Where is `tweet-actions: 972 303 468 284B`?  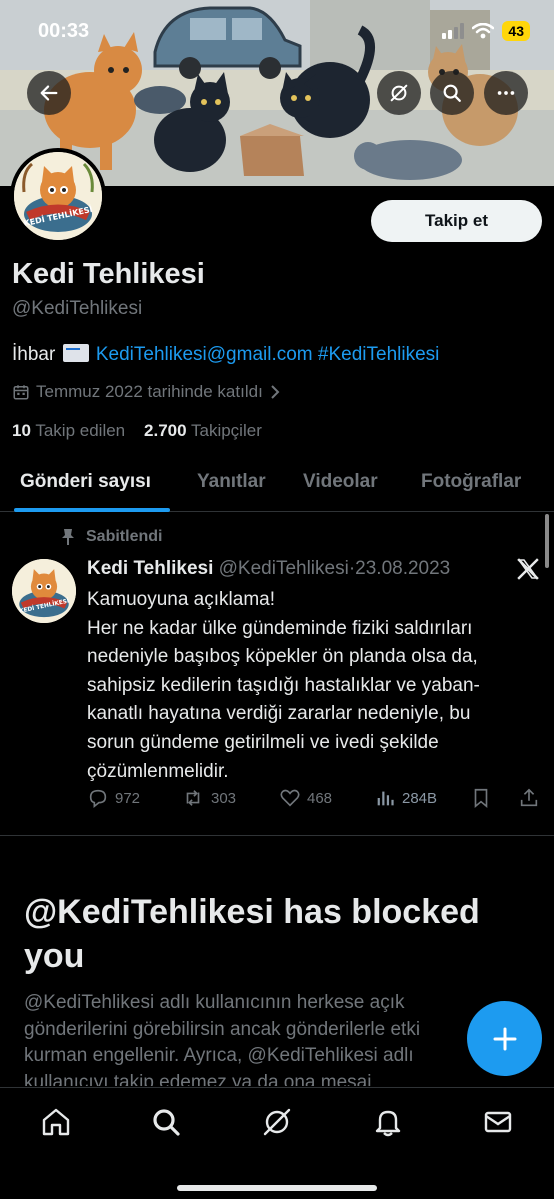 tweet-actions: 972 303 468 284B is located at coordinates (314, 800).